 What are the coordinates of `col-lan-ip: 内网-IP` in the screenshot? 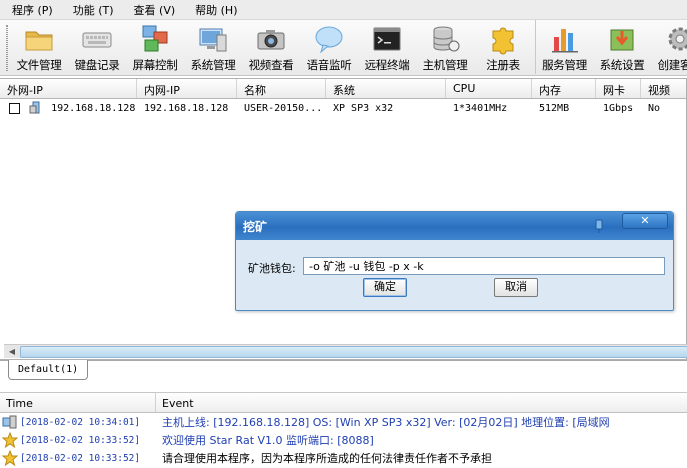 It's located at (187, 88).